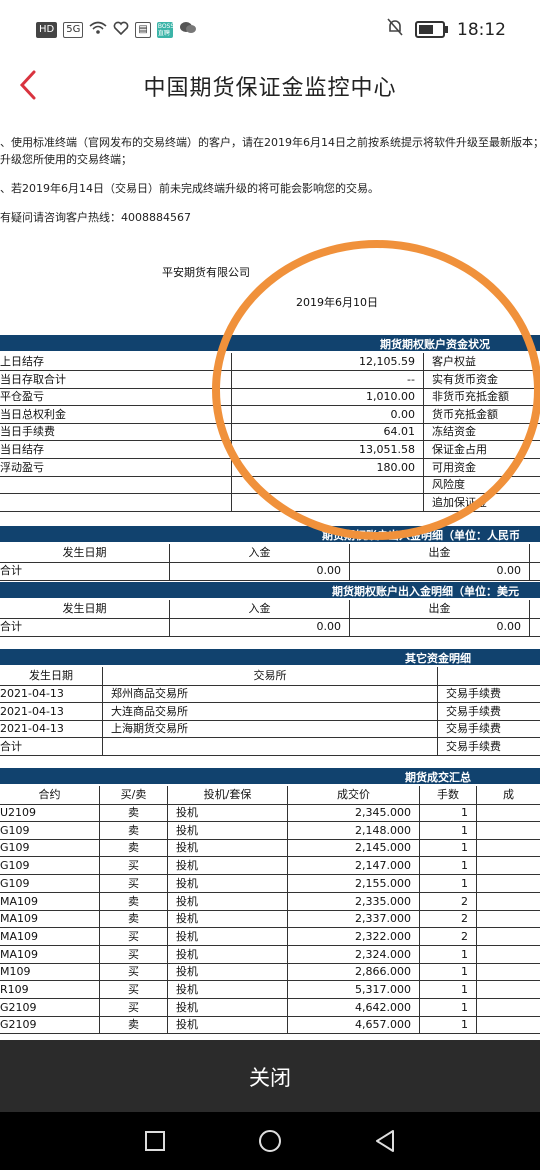 The width and height of the screenshot is (540, 1170). What do you see at coordinates (440, 553) in the screenshot?
I see `col-out: 出金` at bounding box center [440, 553].